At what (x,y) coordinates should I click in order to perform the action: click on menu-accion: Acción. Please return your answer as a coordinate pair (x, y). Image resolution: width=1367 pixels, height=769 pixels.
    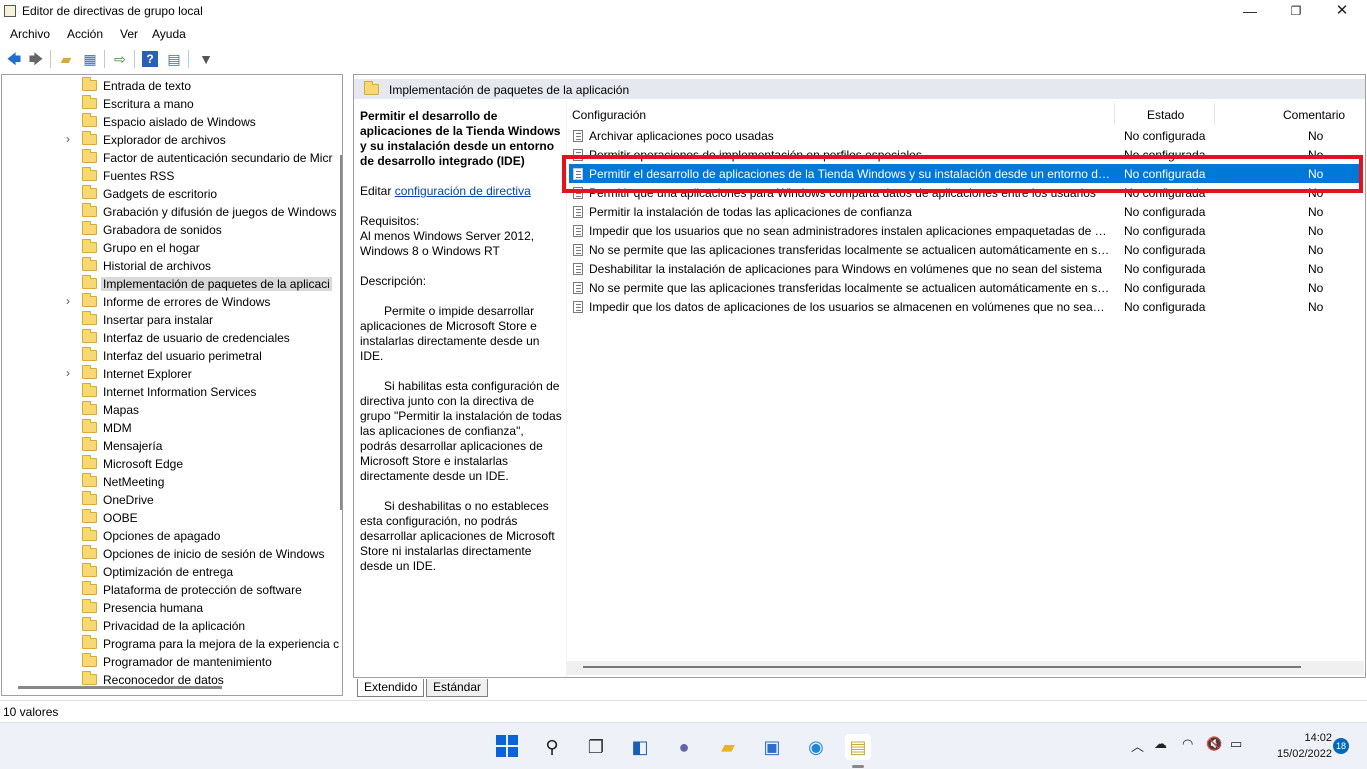
    Looking at the image, I should click on (85, 34).